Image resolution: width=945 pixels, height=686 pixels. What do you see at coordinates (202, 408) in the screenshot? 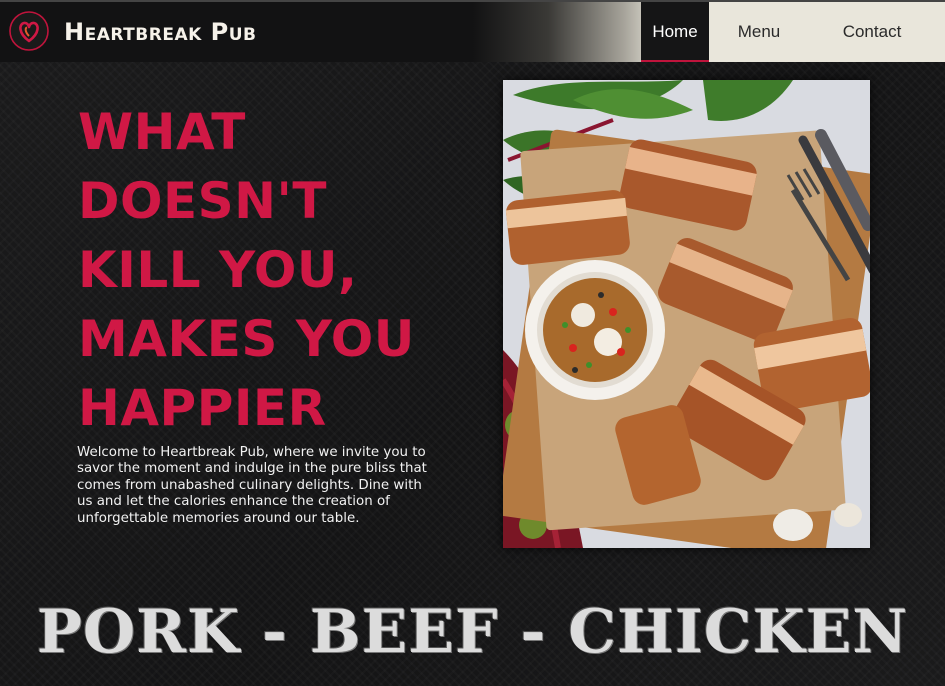
I see `headline-line: Happier` at bounding box center [202, 408].